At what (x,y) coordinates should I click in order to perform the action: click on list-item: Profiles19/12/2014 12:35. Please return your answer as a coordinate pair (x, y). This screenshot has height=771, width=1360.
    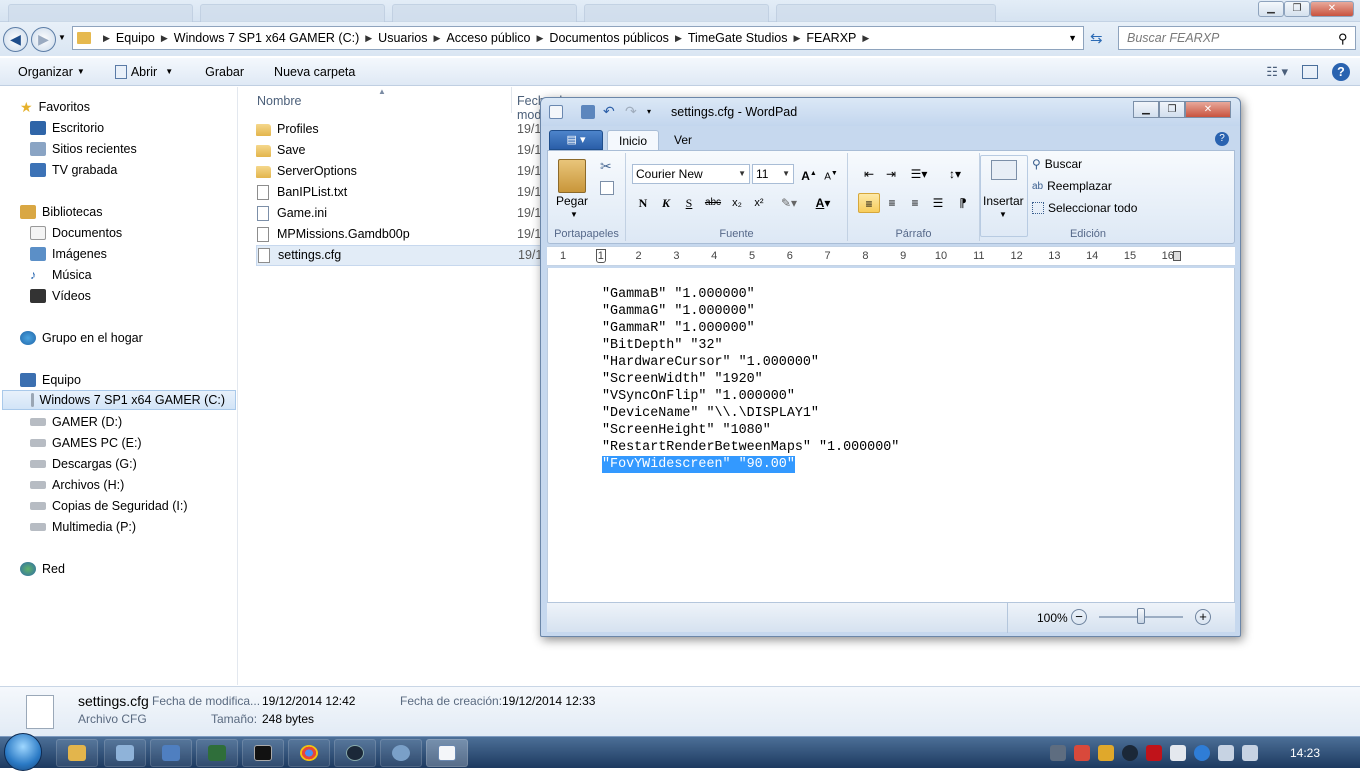
    Looking at the image, I should click on (435, 129).